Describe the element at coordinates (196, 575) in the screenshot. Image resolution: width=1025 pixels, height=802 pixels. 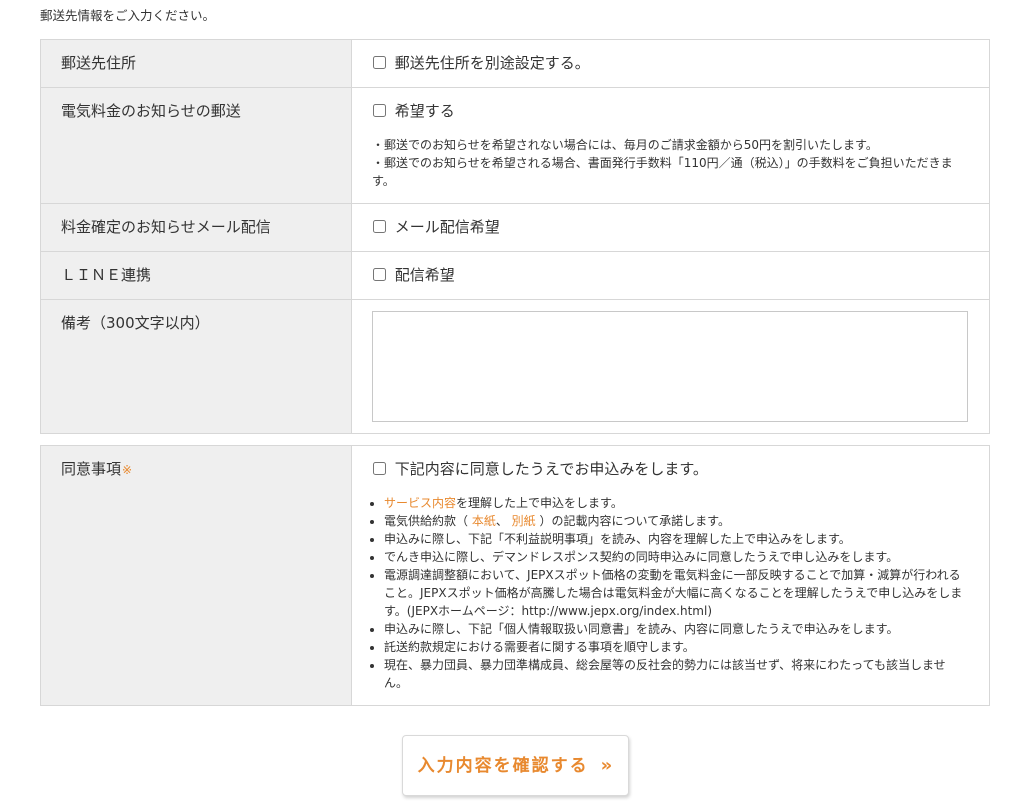
I see `consent-label-cell: 同意事項※` at that location.